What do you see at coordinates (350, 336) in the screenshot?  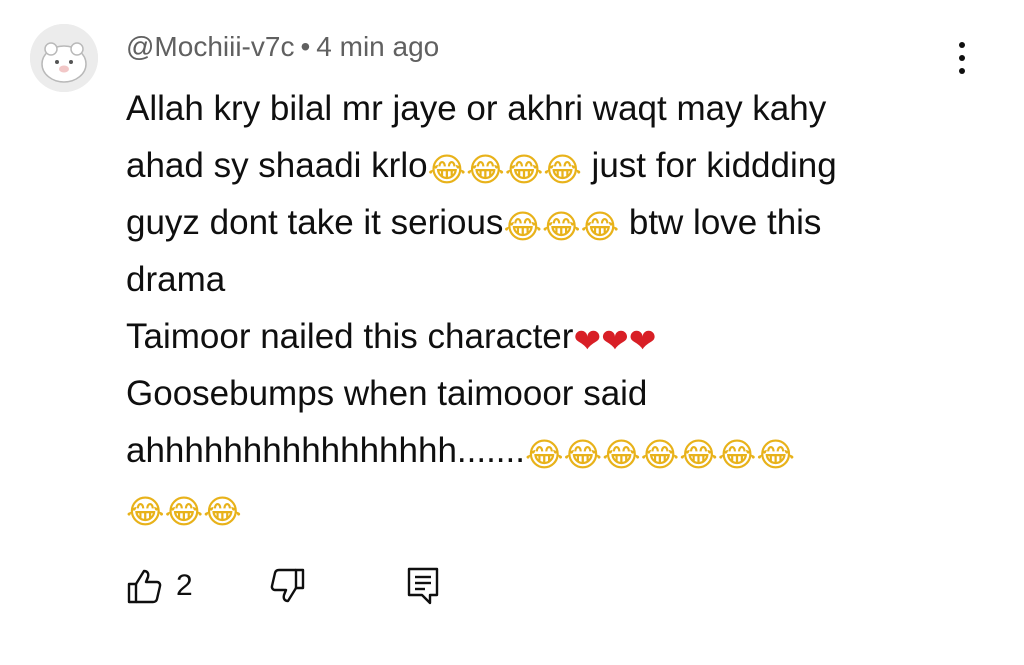 I see `comment-text: Taimoor nailed this character` at bounding box center [350, 336].